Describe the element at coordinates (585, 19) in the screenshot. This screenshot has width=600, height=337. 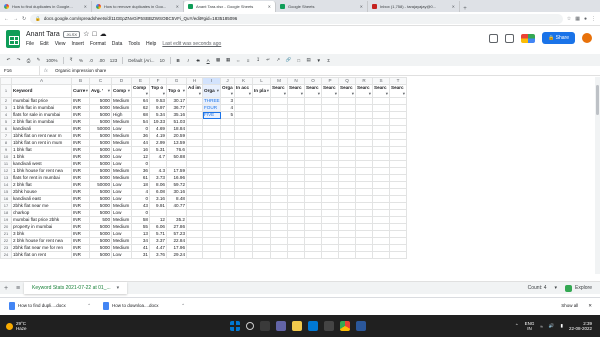
I see `profile-icon: ●` at that location.